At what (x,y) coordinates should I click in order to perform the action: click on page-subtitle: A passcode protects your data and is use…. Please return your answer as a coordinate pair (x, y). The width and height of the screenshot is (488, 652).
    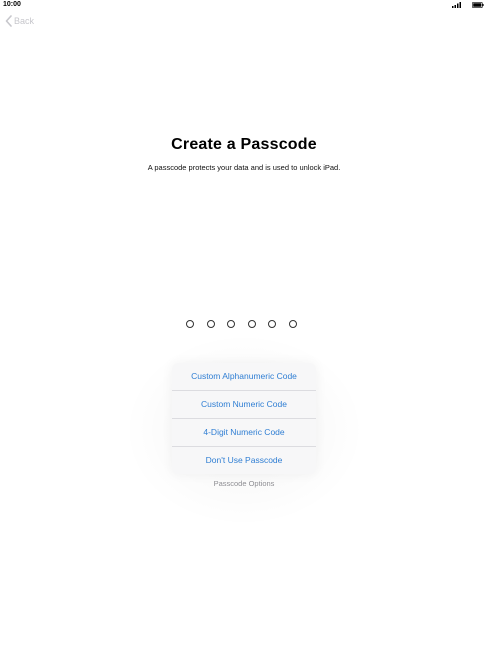
    Looking at the image, I should click on (244, 167).